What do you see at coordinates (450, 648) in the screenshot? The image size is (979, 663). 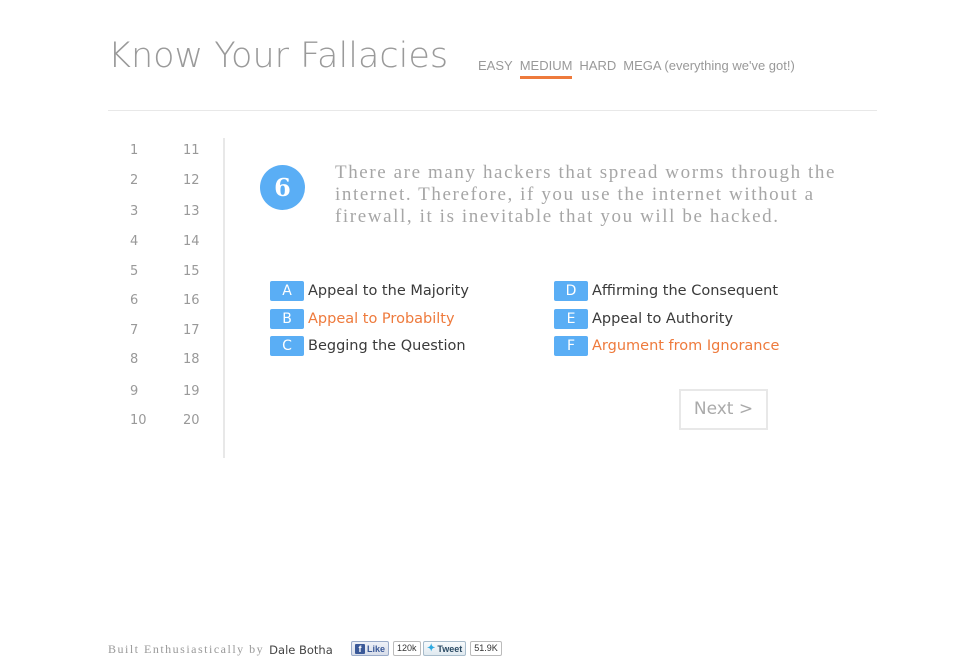 I see `tweet-label: Tweet` at bounding box center [450, 648].